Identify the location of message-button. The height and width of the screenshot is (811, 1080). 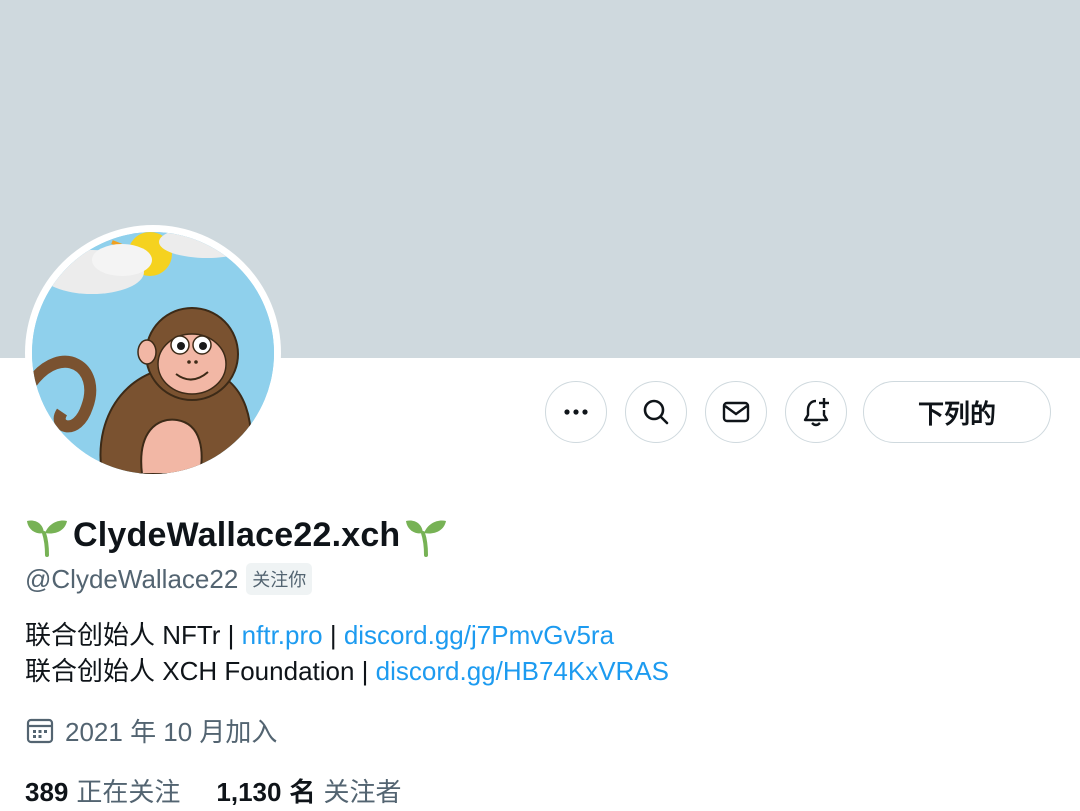
(736, 412).